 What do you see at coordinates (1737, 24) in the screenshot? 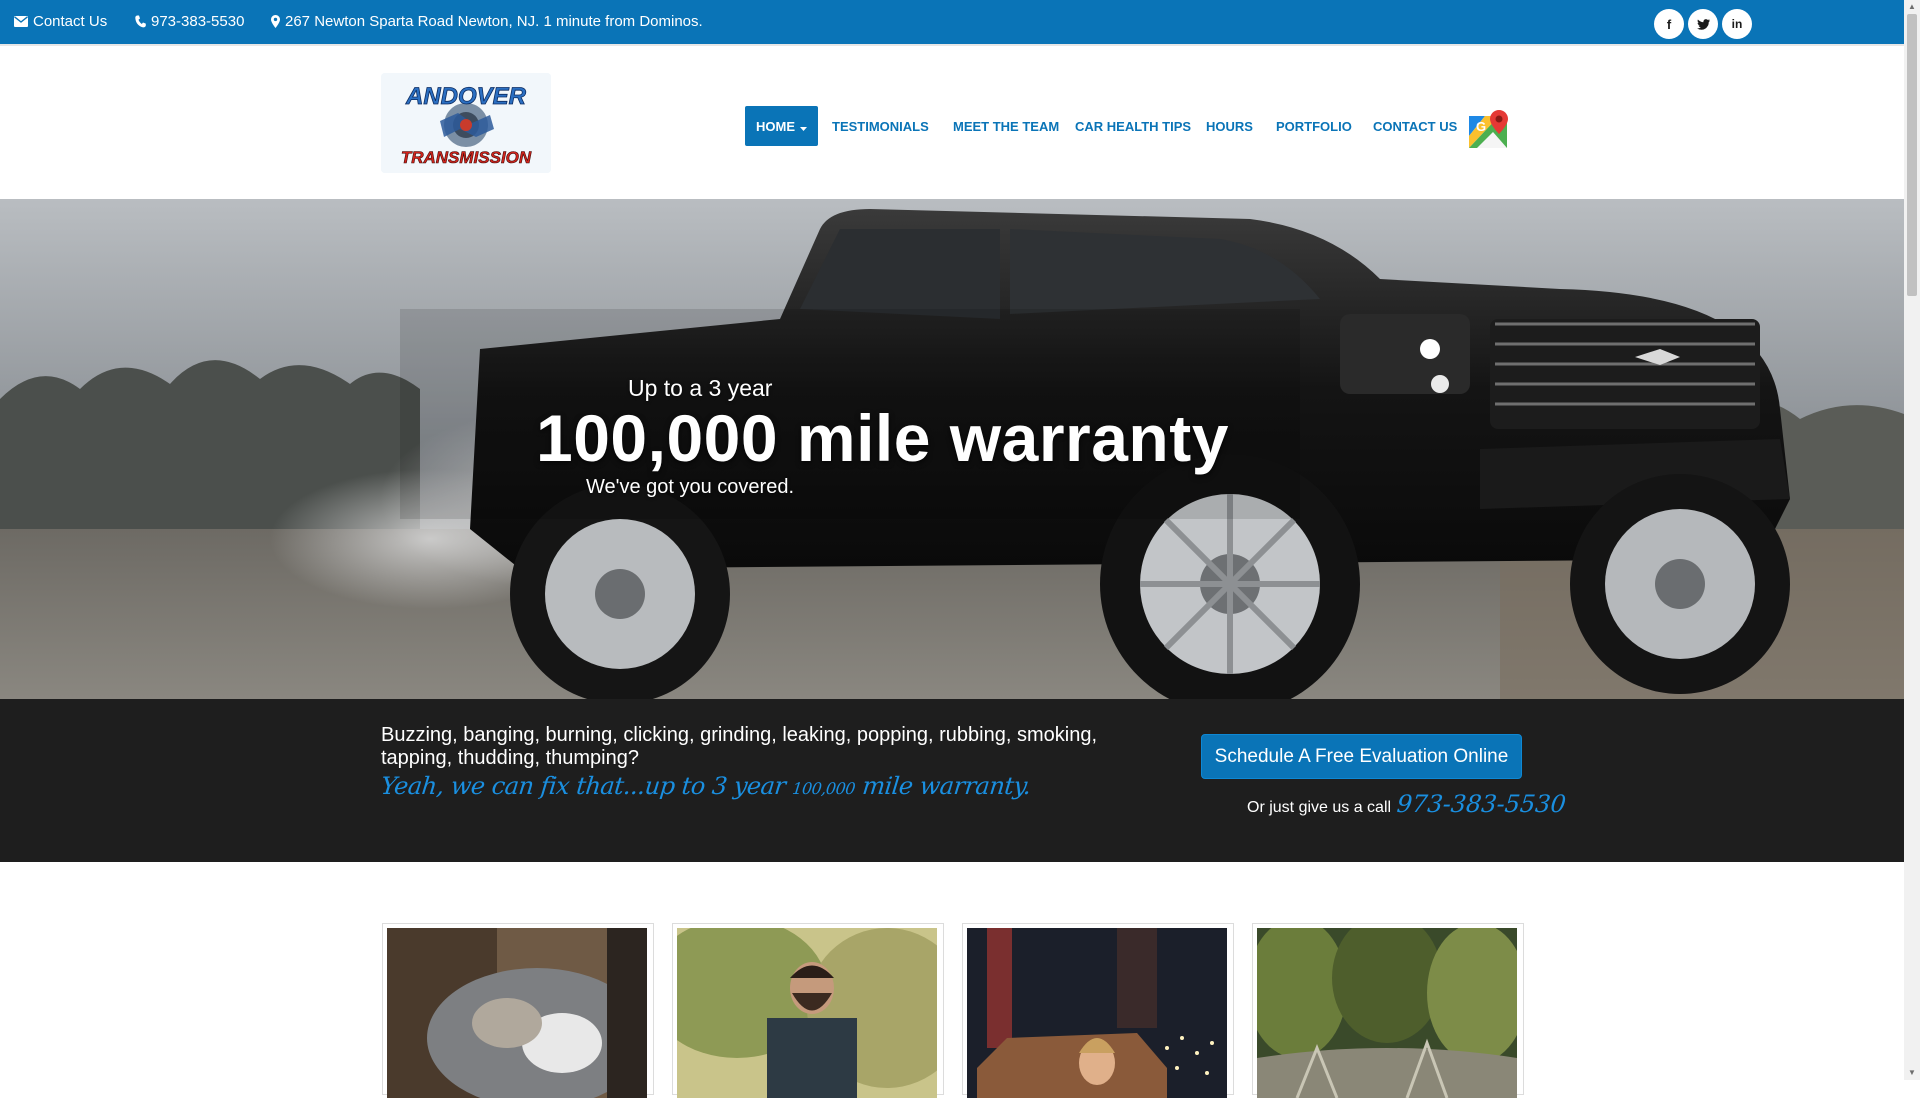
I see `linkedin-icon: in` at bounding box center [1737, 24].